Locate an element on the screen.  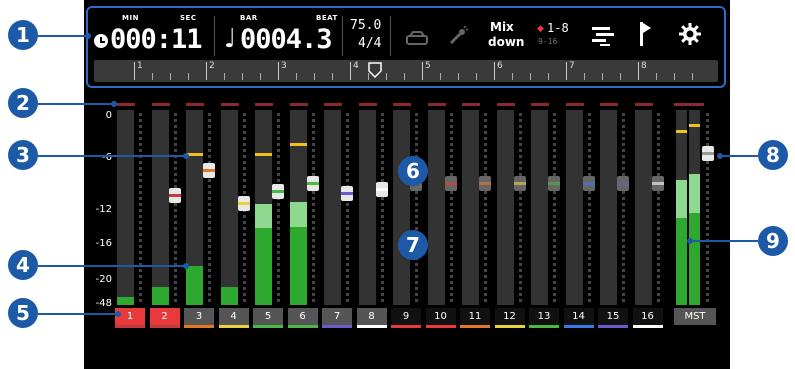
channel-label-12: 12 is located at coordinates (509, 316).